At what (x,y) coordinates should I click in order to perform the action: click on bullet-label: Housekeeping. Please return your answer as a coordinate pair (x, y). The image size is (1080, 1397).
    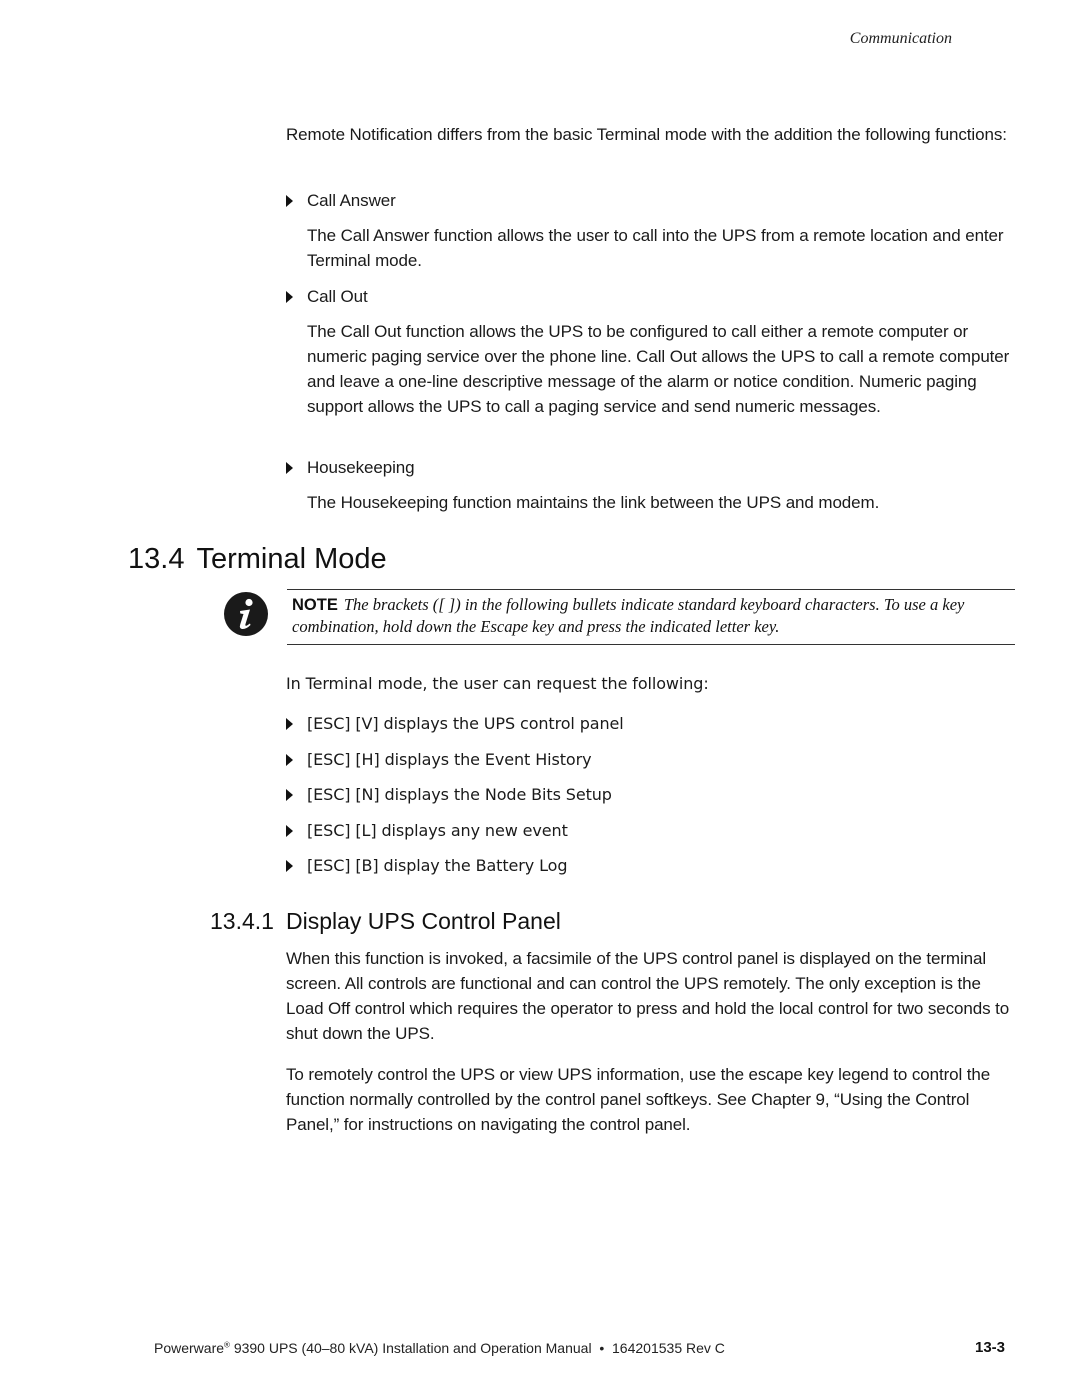
    Looking at the image, I should click on (361, 467).